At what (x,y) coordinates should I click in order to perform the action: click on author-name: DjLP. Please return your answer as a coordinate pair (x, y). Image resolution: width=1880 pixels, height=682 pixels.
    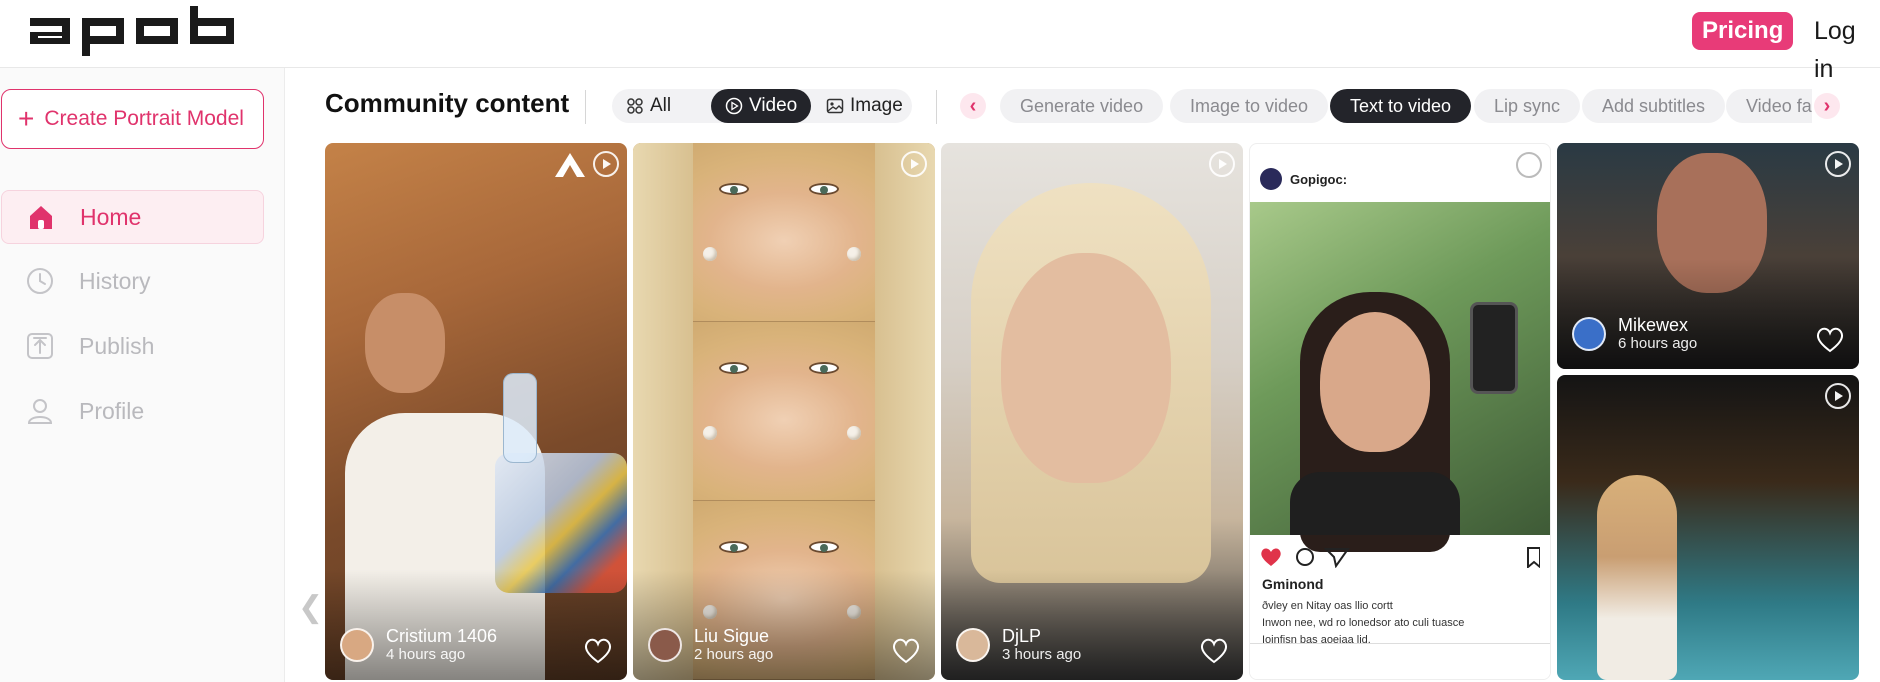
    Looking at the image, I should click on (1041, 636).